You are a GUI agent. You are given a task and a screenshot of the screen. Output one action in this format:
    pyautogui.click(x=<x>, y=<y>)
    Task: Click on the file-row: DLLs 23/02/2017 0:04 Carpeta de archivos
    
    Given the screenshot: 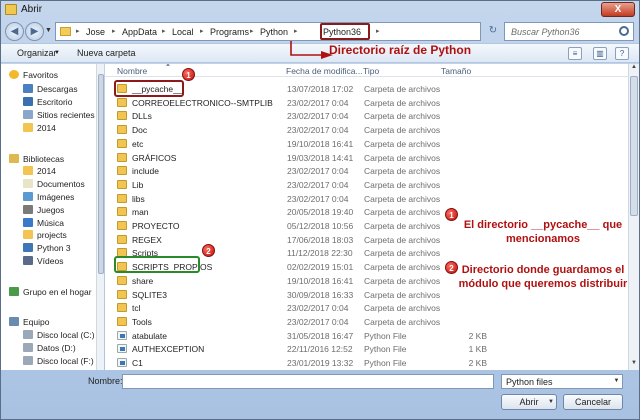 What is the action you would take?
    pyautogui.click(x=366, y=116)
    